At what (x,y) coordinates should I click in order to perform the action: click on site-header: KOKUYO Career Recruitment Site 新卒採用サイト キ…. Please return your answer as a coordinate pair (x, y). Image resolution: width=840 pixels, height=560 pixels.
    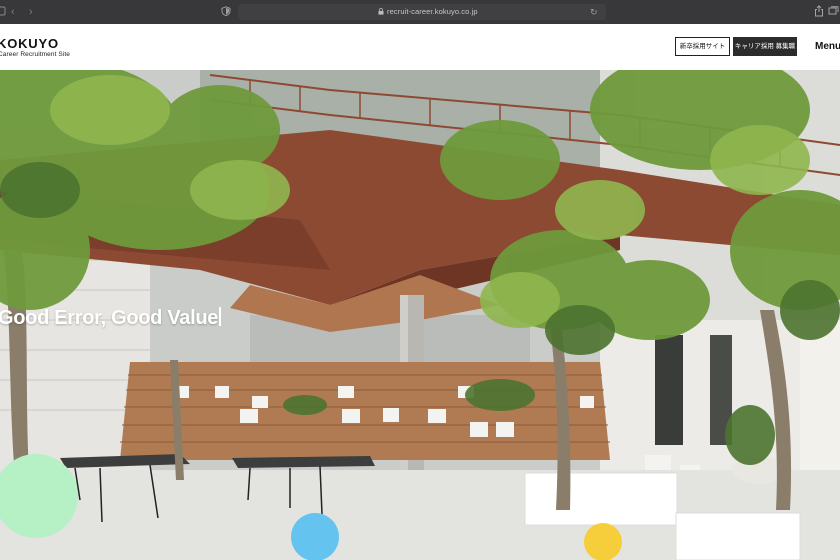
    Looking at the image, I should click on (420, 47).